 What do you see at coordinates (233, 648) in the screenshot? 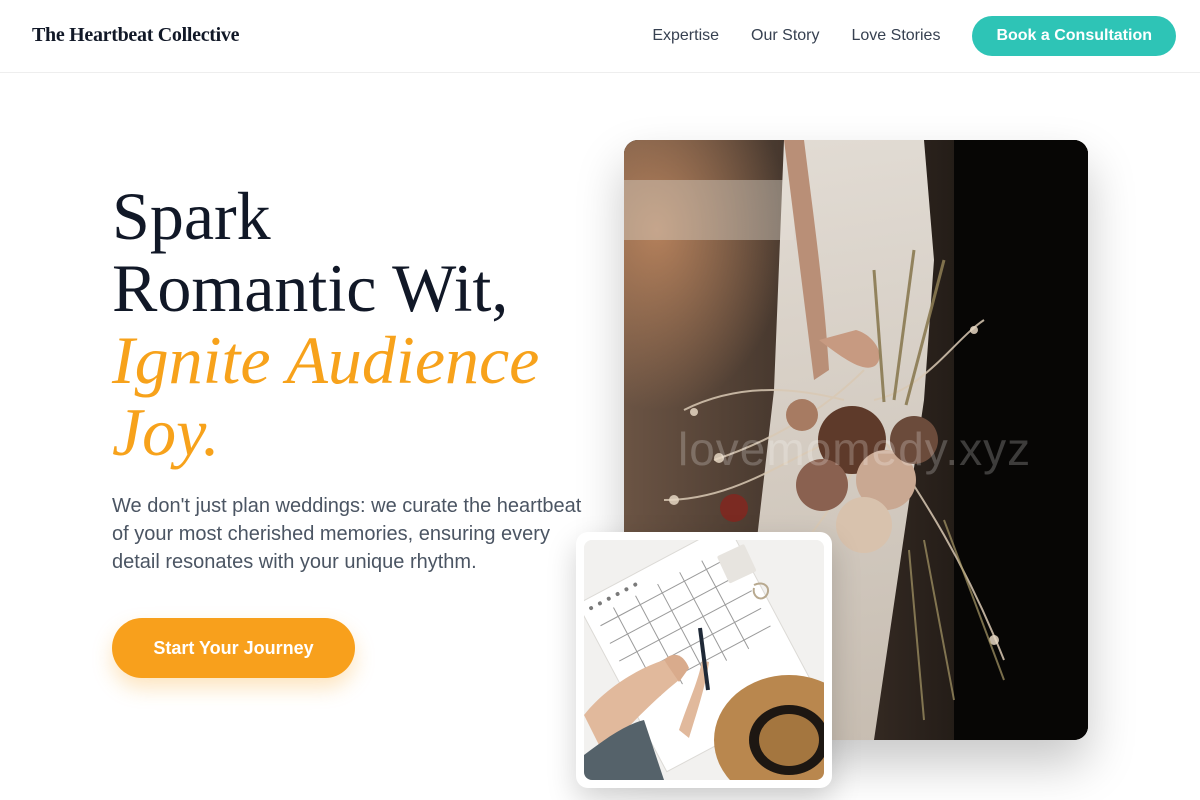
I see `start-journey-button: Start Your Journey` at bounding box center [233, 648].